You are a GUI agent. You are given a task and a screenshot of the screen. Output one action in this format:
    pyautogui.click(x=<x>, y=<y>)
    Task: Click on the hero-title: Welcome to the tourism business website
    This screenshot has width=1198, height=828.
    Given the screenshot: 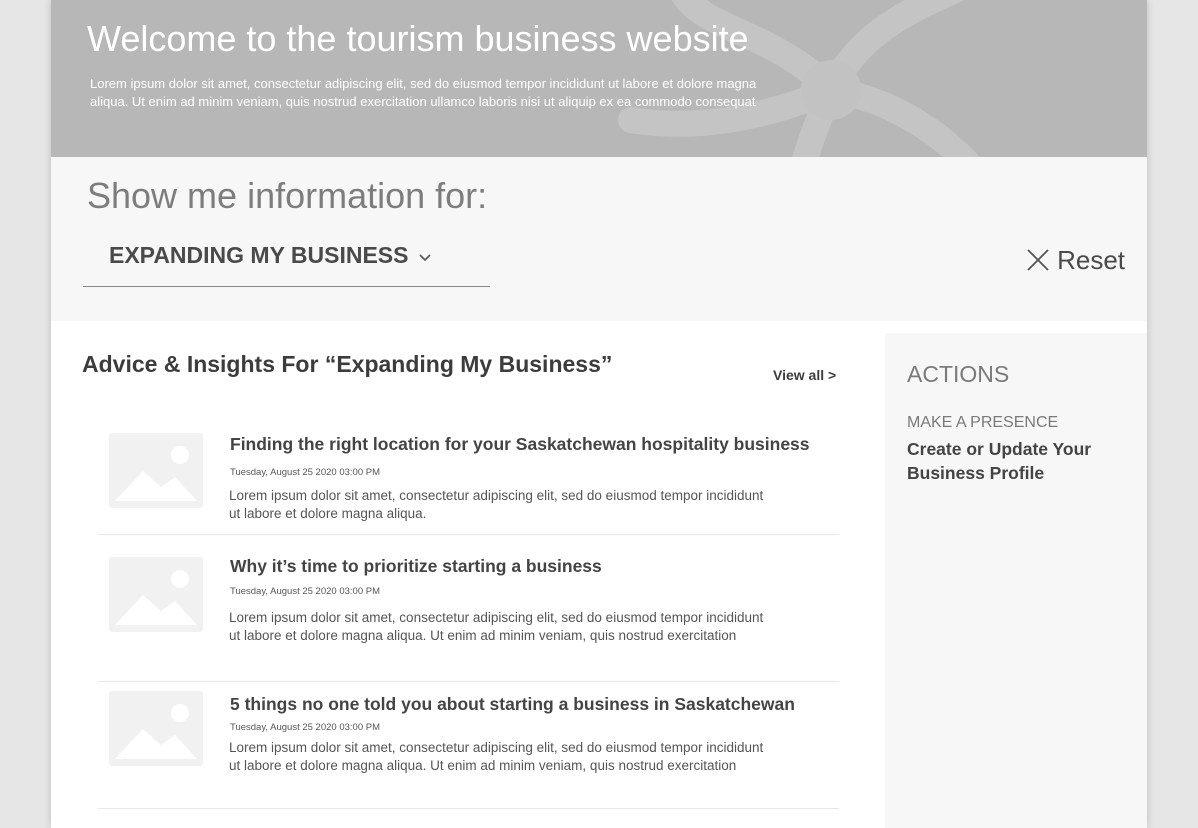 What is the action you would take?
    pyautogui.click(x=418, y=38)
    